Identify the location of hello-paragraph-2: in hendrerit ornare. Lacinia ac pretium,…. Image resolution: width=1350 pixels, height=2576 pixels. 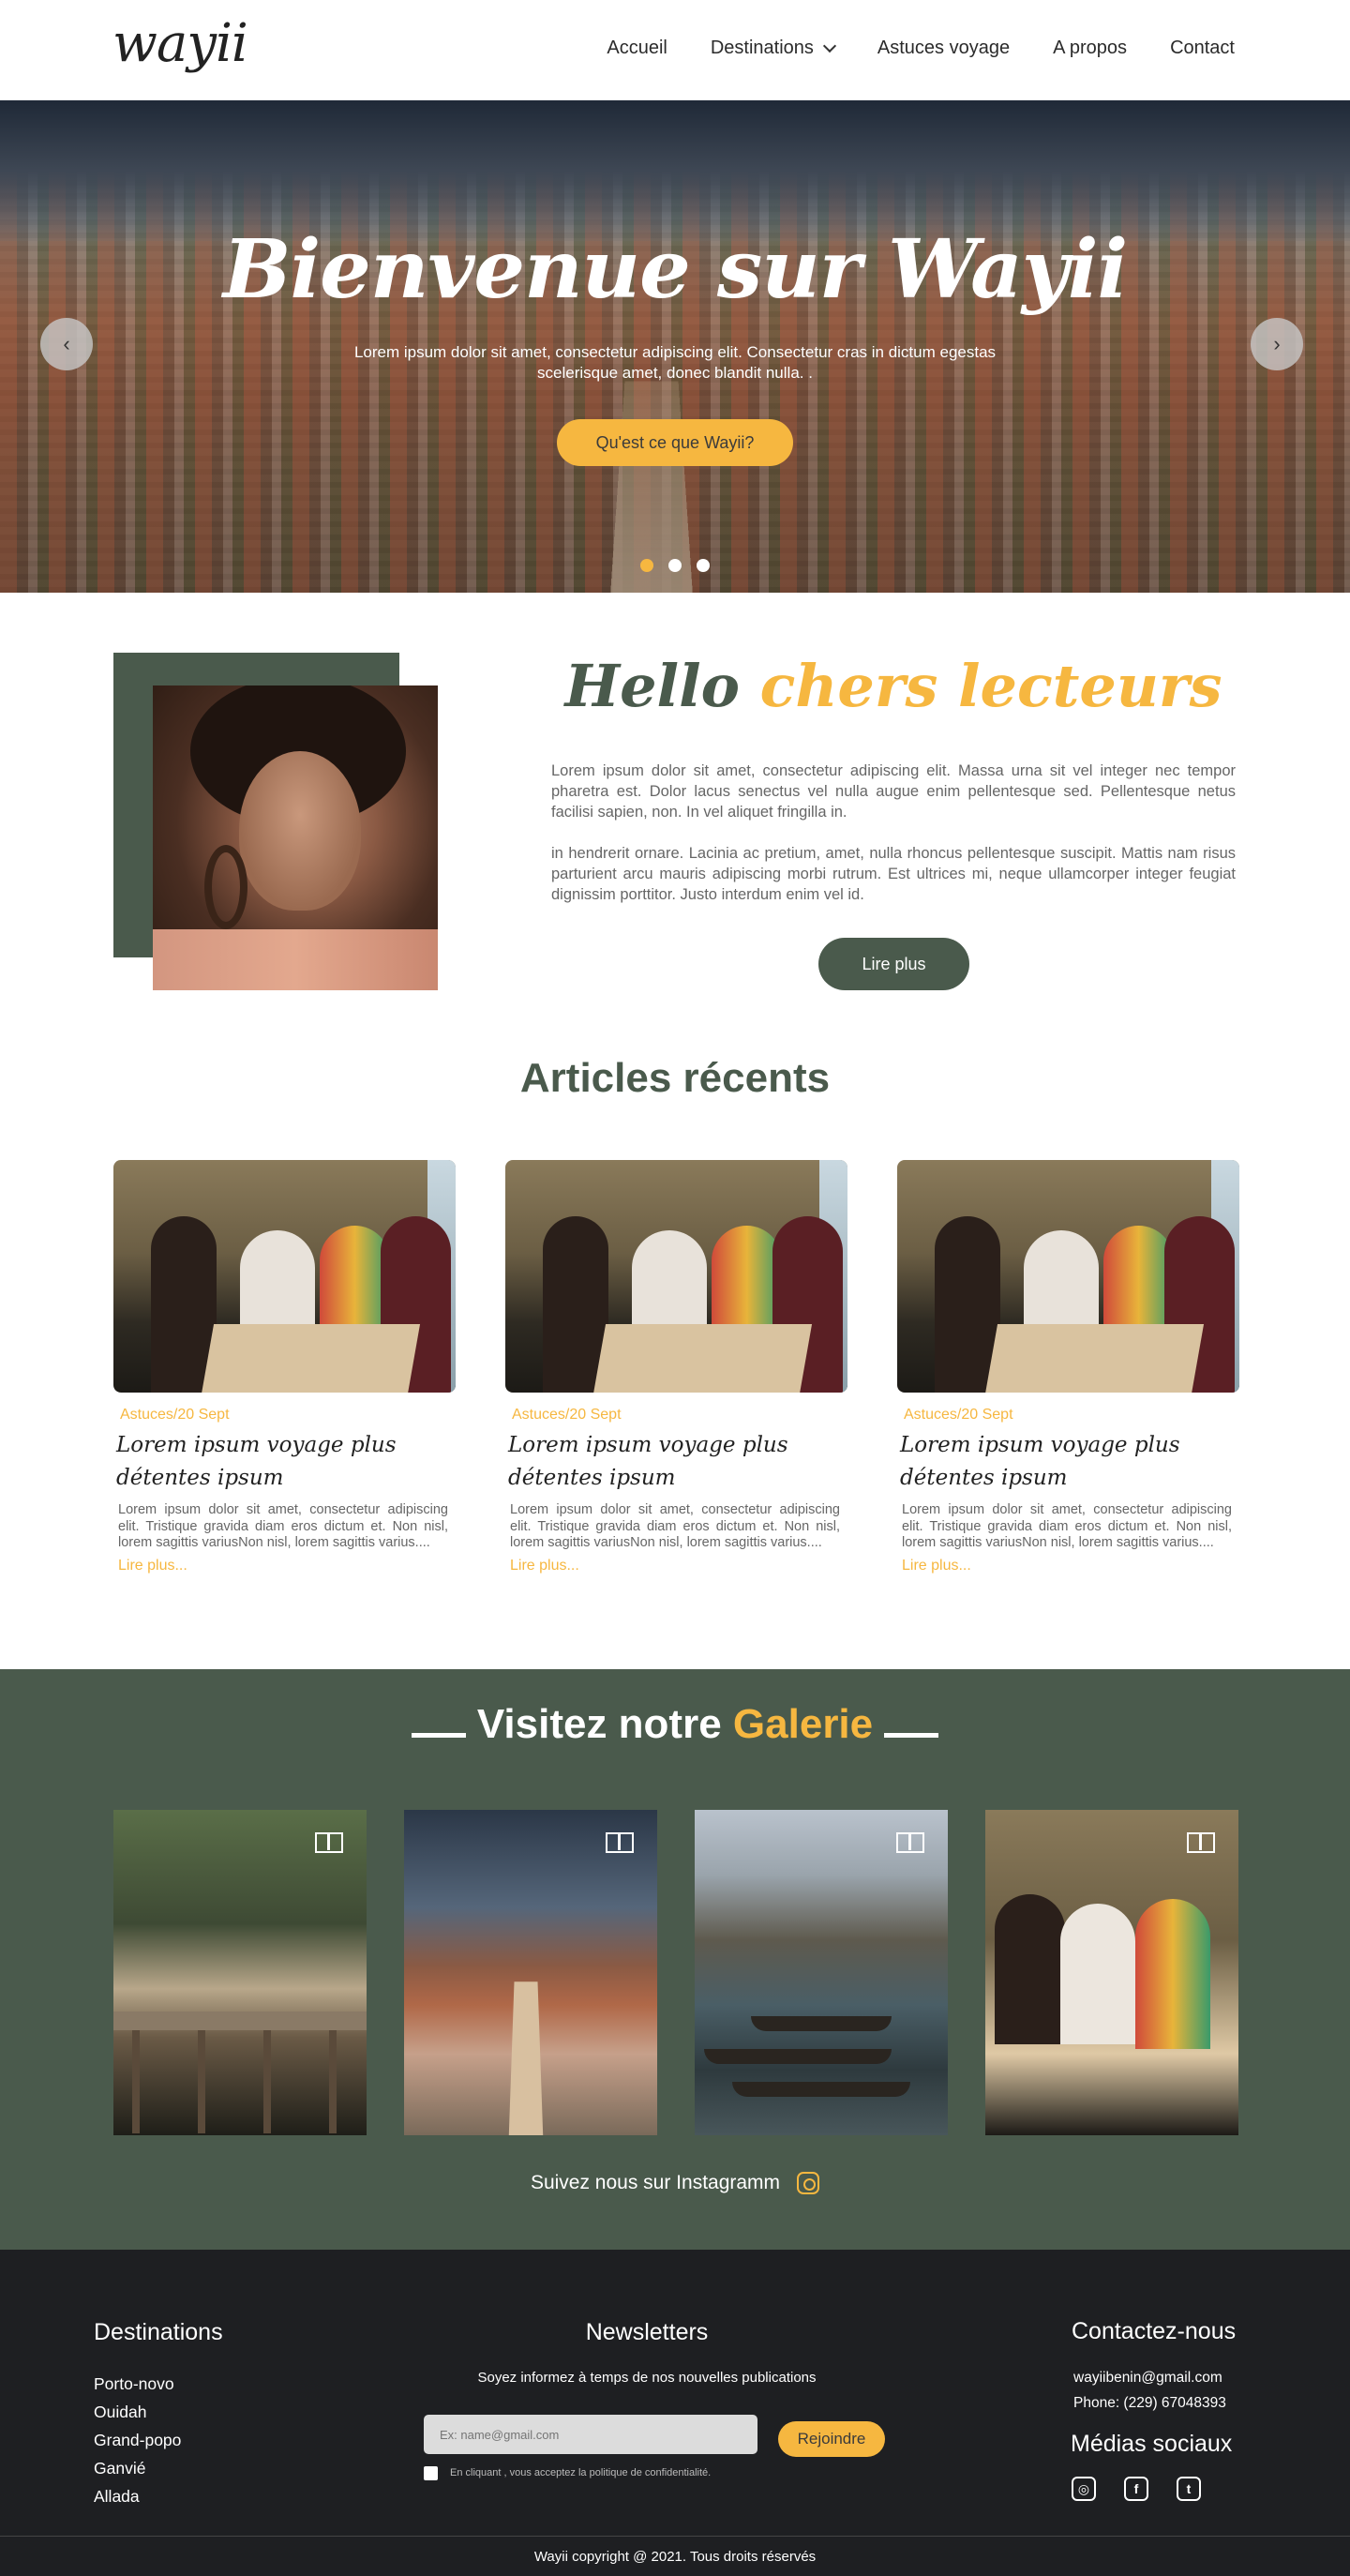
(893, 874).